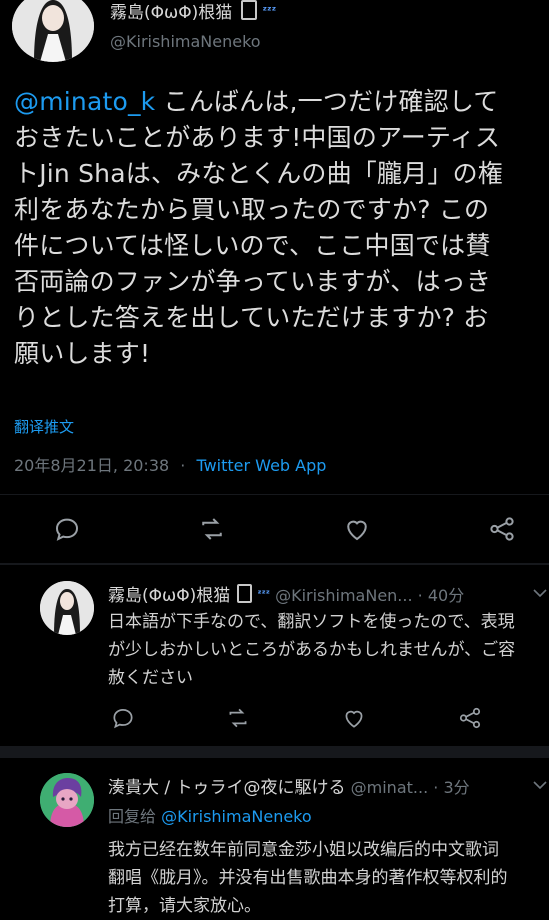  Describe the element at coordinates (308, 878) in the screenshot. I see `reply-line: 翻唱《胧月》。并没有出售歌曲本身的著作权等权利的` at that location.